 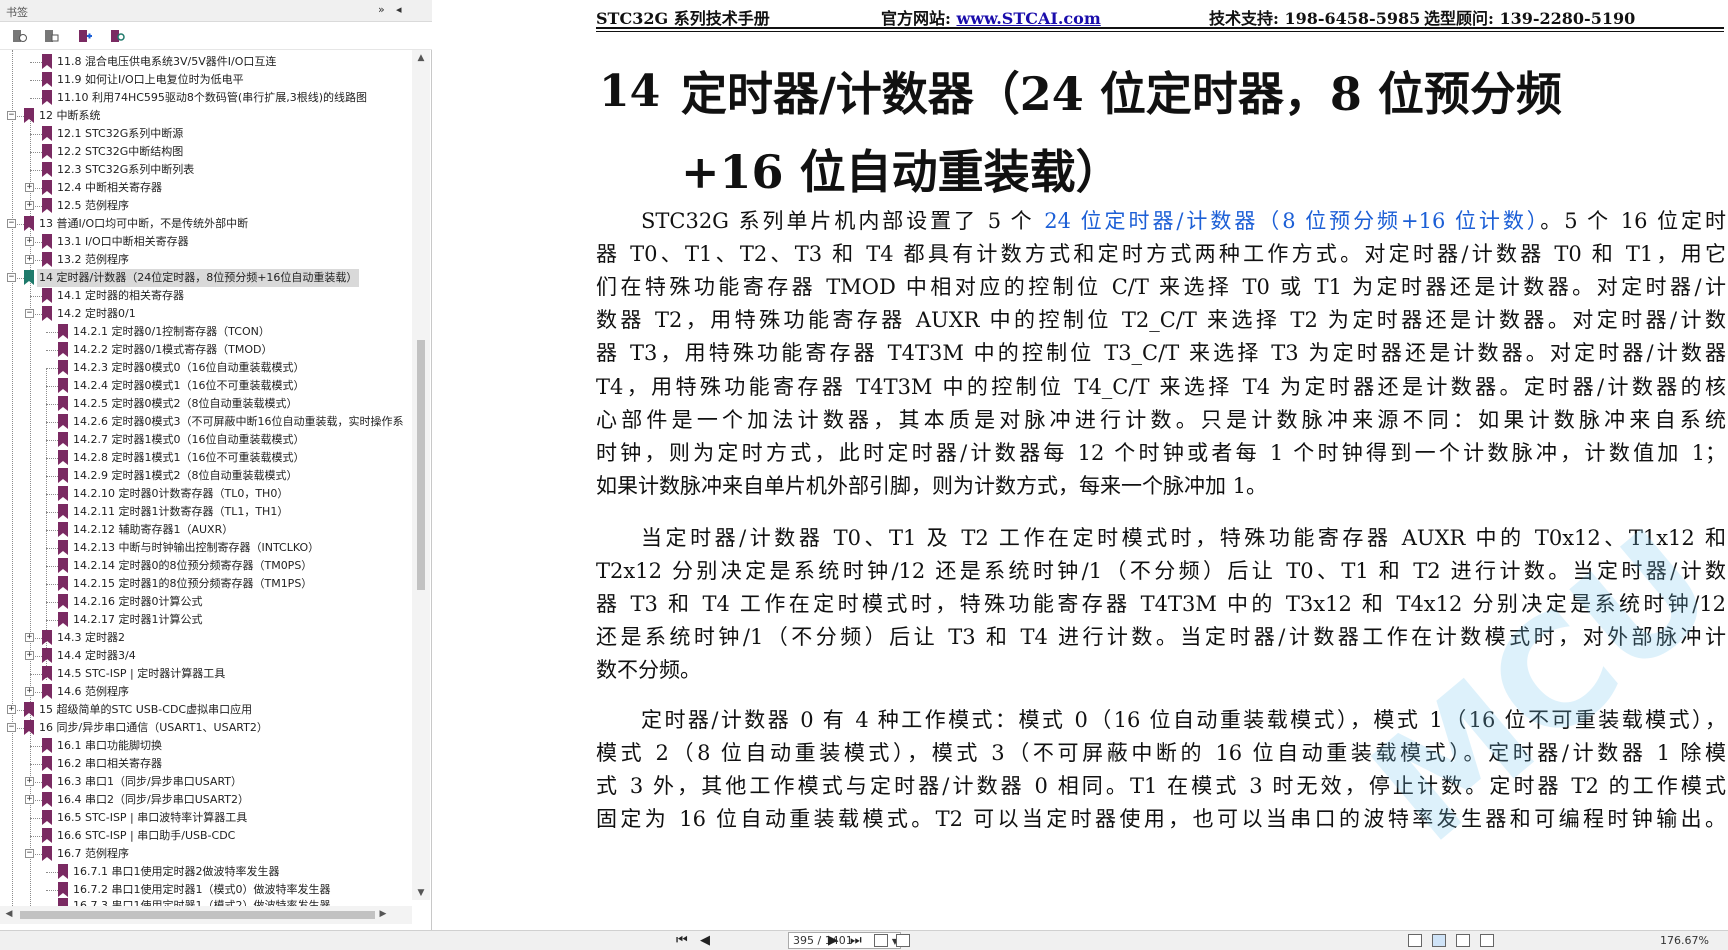 What do you see at coordinates (206, 901) in the screenshot?
I see `bookmark-item: 16.7.3 串口1使用定时器1（模式2）做波特率发生器` at bounding box center [206, 901].